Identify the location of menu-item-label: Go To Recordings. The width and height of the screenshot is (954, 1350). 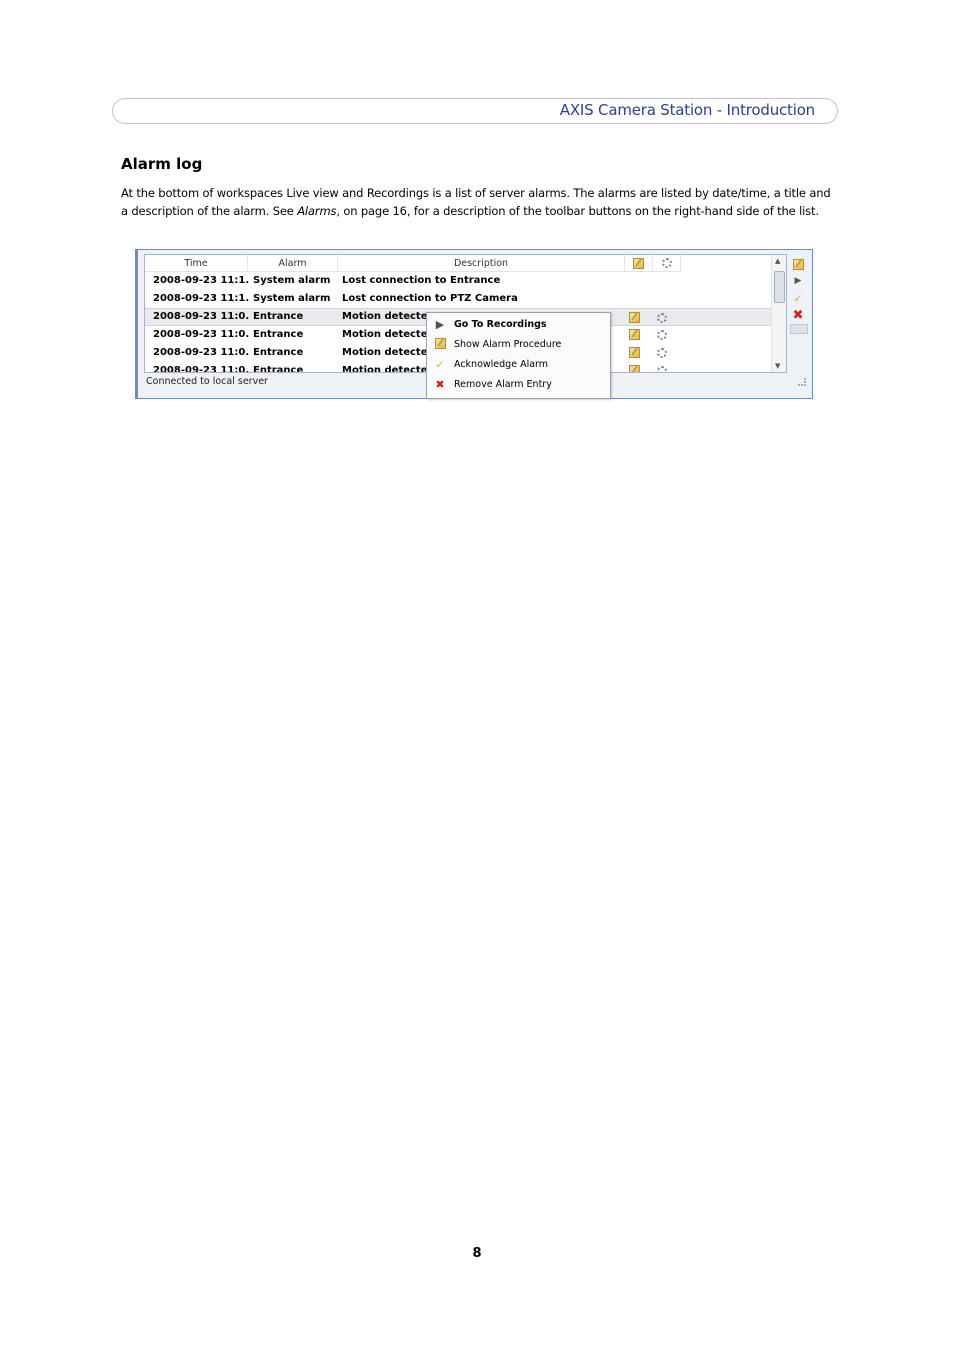
(500, 324).